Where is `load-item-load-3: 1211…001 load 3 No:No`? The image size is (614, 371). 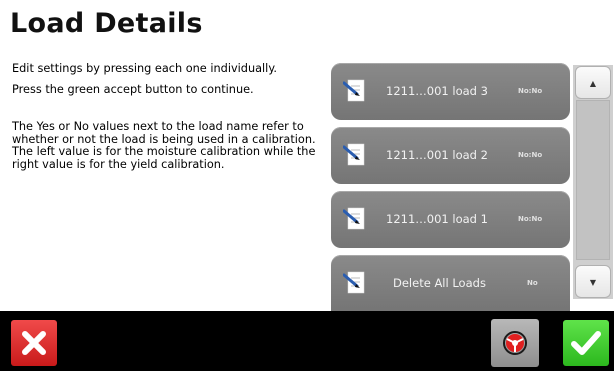
load-item-load-3: 1211…001 load 3 No:No is located at coordinates (450, 91).